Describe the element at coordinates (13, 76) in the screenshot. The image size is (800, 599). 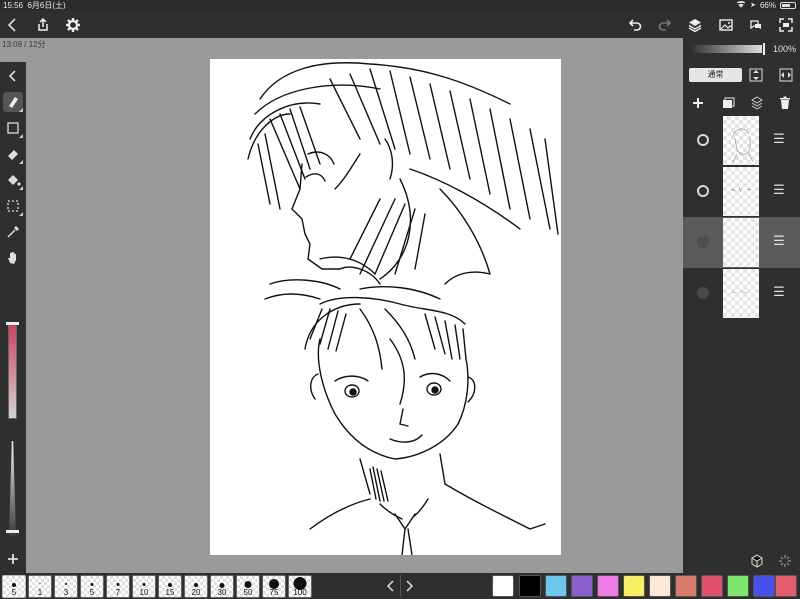
I see `collapse-icon` at that location.